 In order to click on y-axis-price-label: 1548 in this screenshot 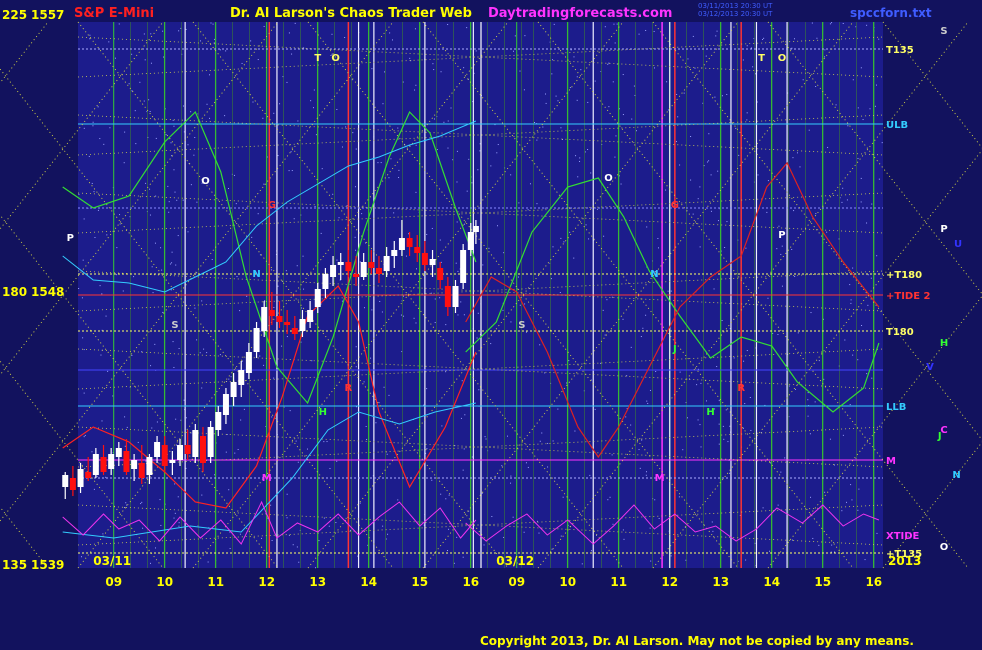, I will do `click(47, 292)`.